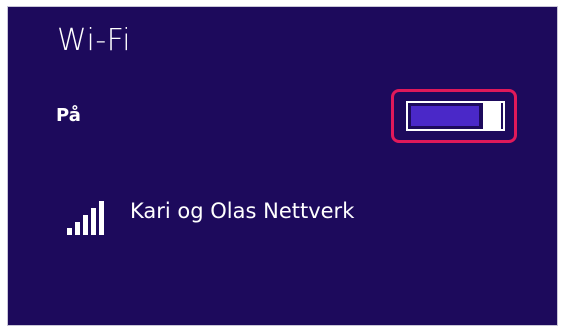 This screenshot has width=567, height=333. I want to click on panel-title: Wi-Fi, so click(94, 40).